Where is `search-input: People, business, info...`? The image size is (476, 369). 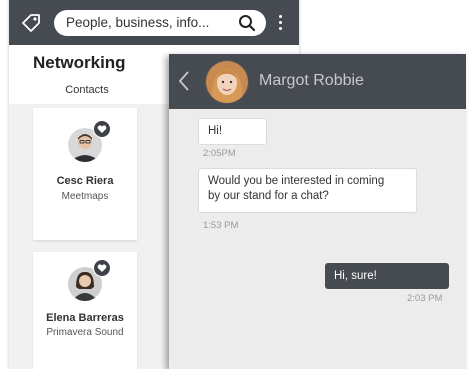 search-input: People, business, info... is located at coordinates (160, 23).